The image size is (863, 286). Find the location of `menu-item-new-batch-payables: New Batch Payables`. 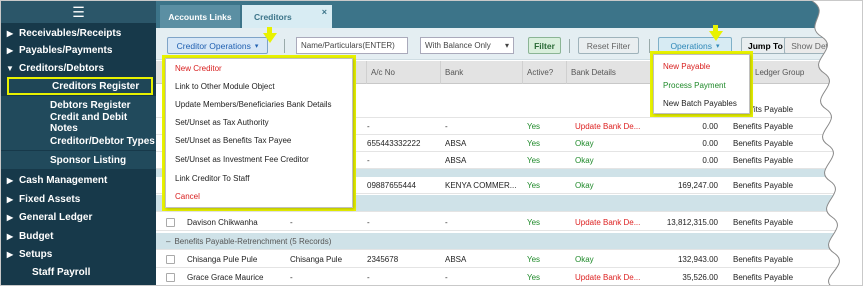

menu-item-new-batch-payables: New Batch Payables is located at coordinates (701, 103).